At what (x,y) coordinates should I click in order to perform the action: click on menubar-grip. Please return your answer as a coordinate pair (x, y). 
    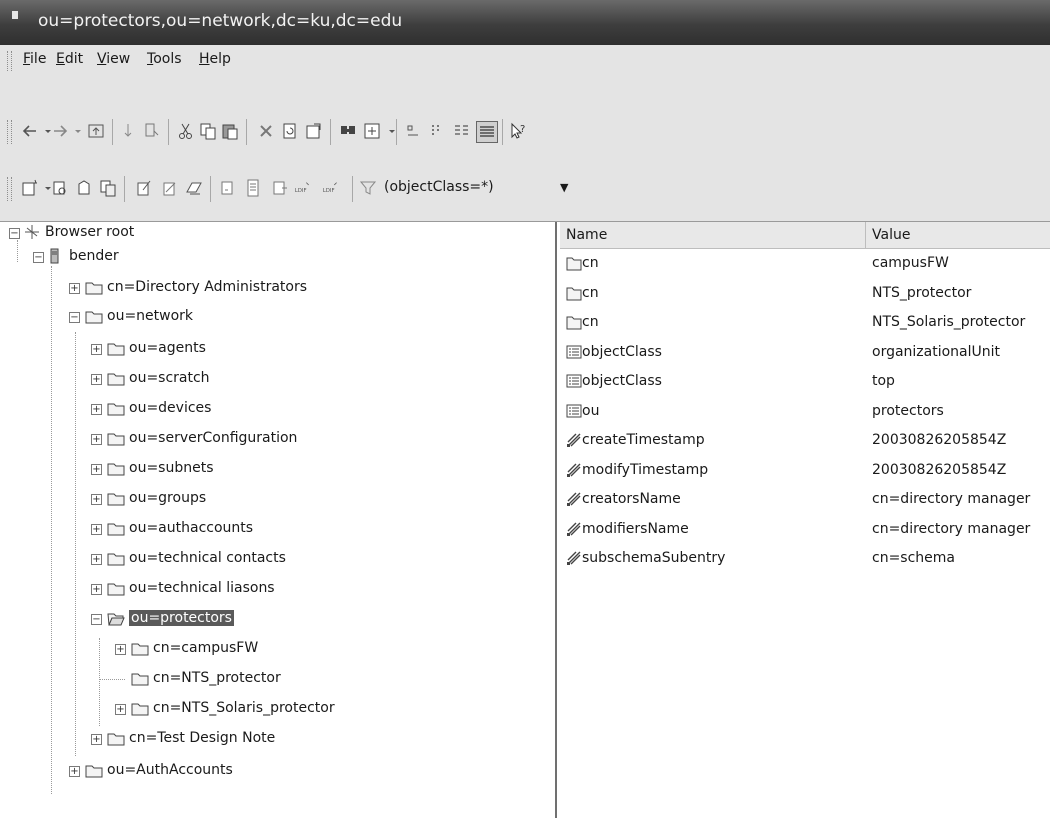
    Looking at the image, I should click on (9, 61).